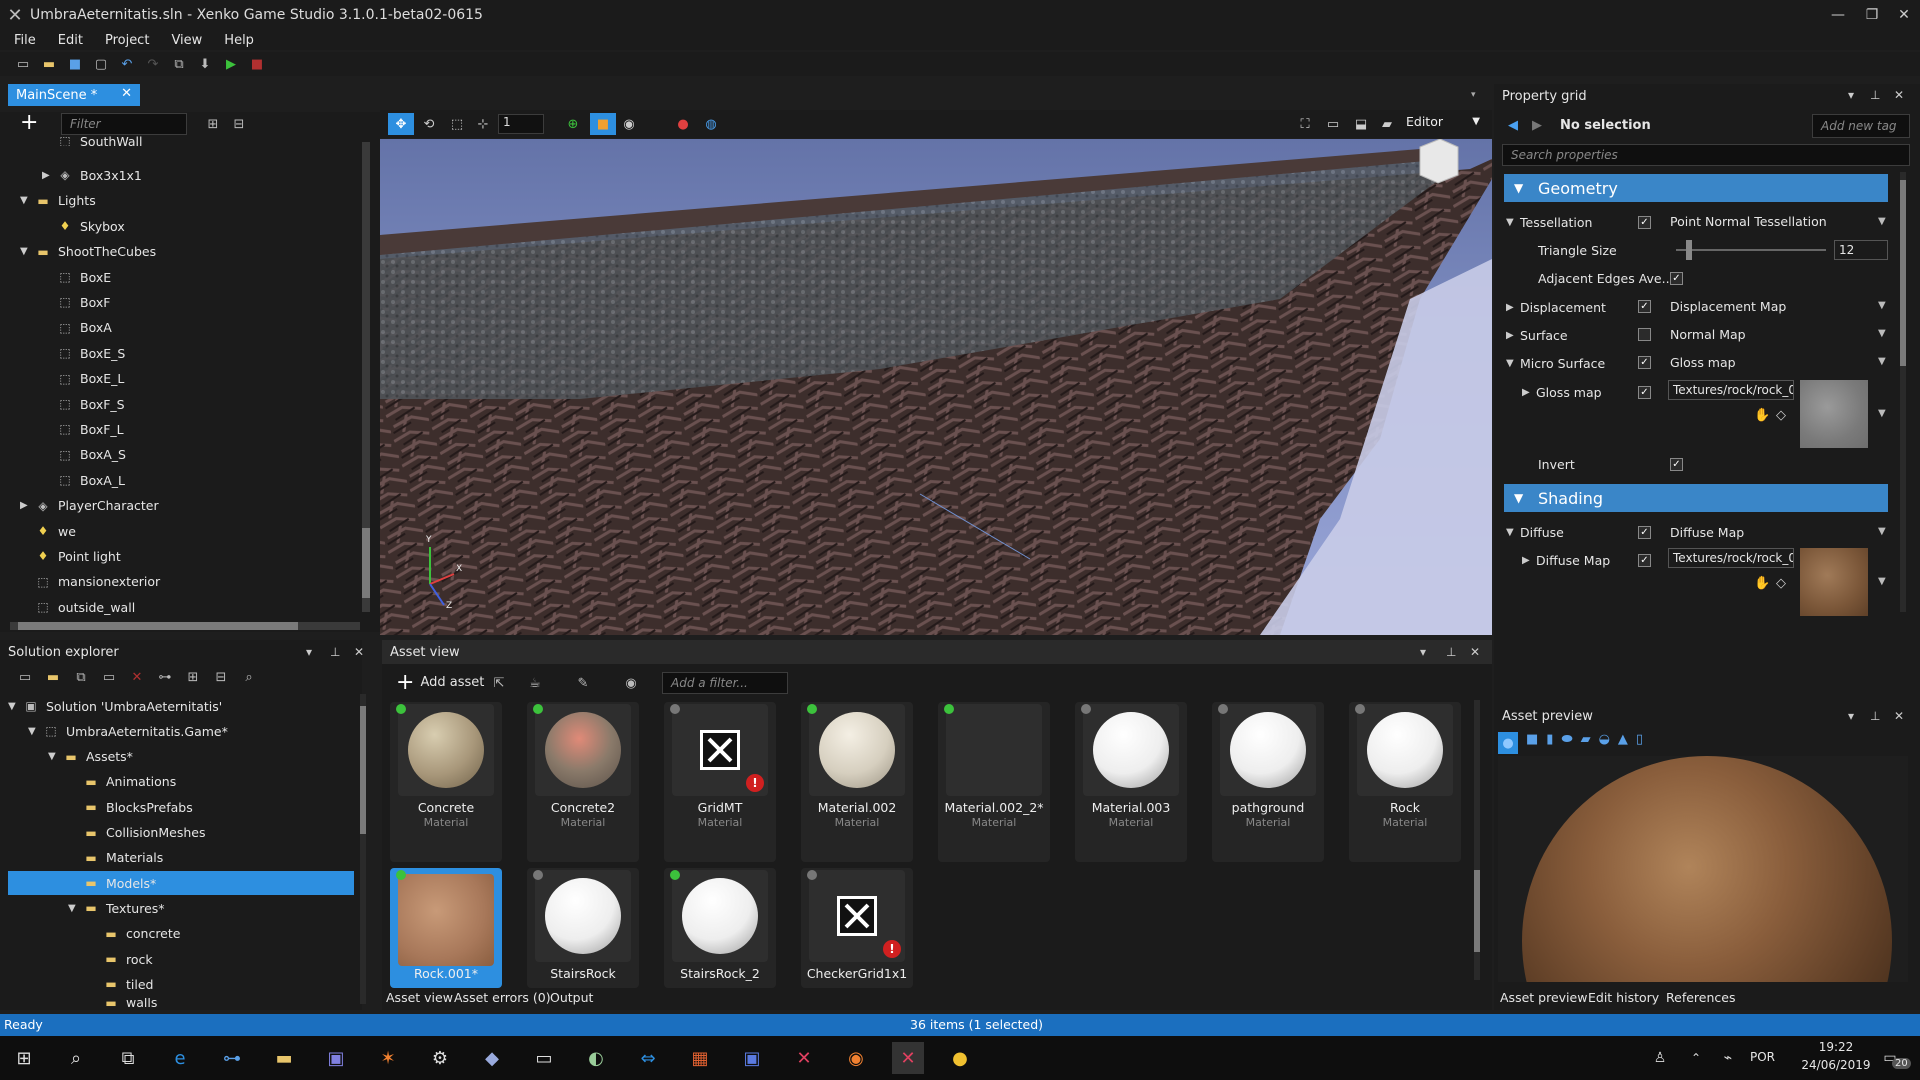 This screenshot has height=1080, width=1920. I want to click on minimize-icon: —, so click(1838, 15).